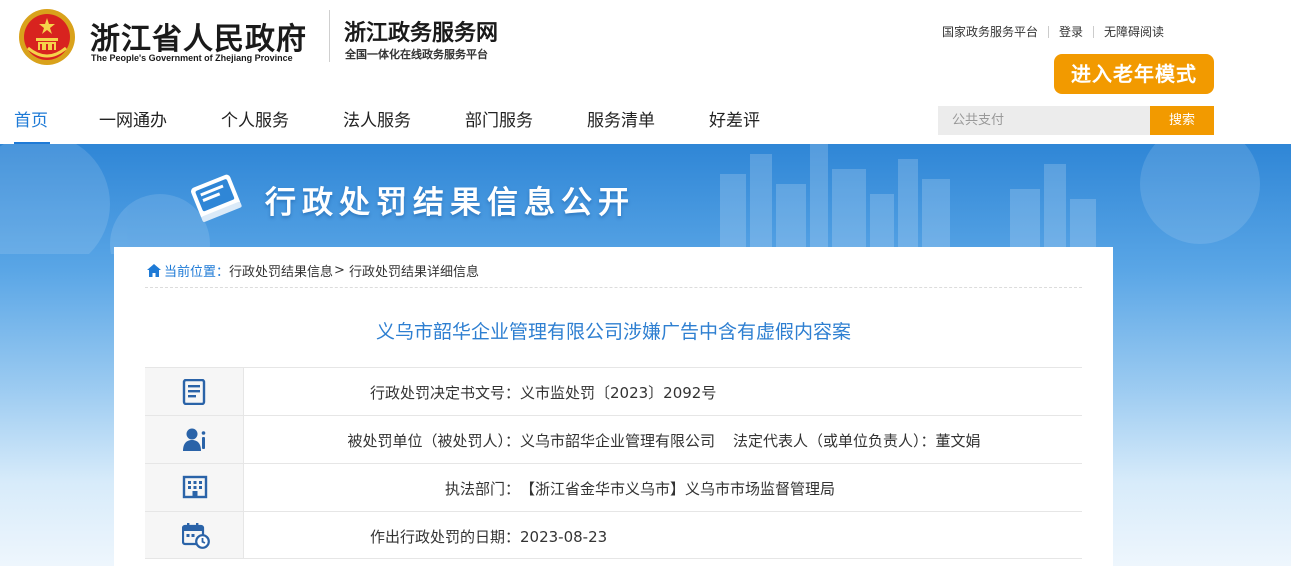 This screenshot has height=577, width=1291. I want to click on home-icon, so click(154, 270).